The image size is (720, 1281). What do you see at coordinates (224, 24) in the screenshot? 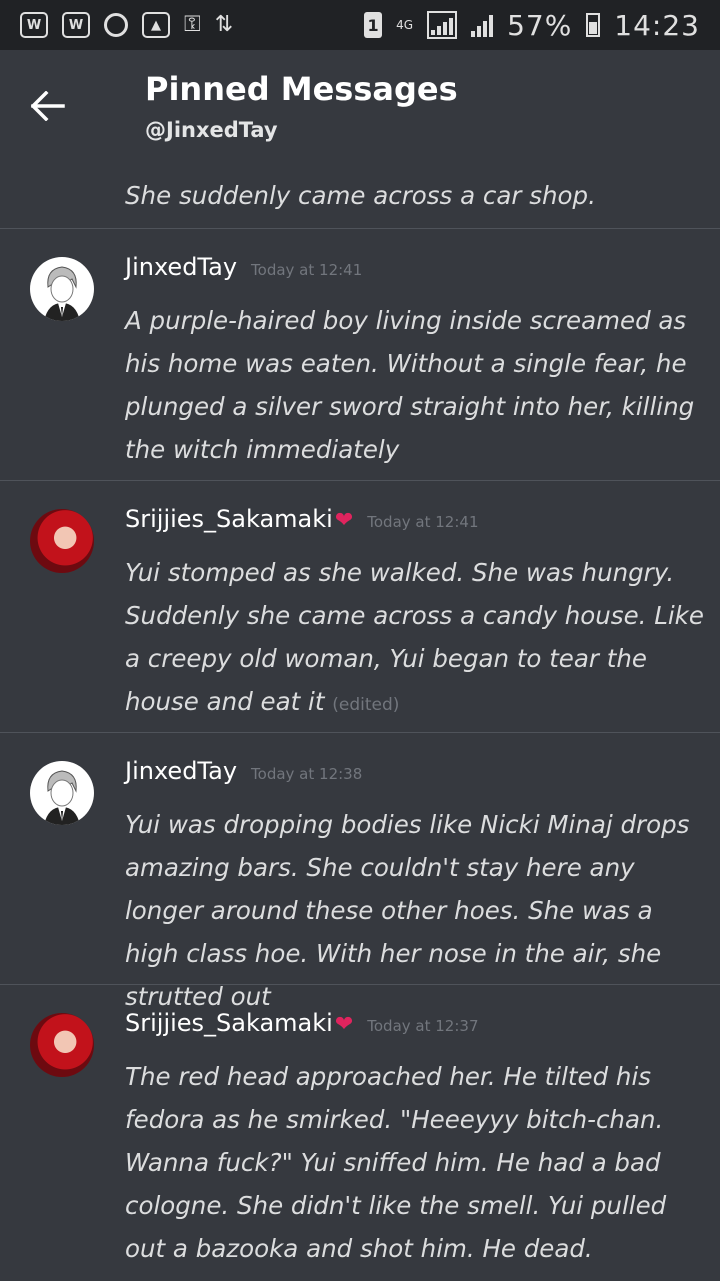
I see `data-transfer-icon: ⇅` at bounding box center [224, 24].